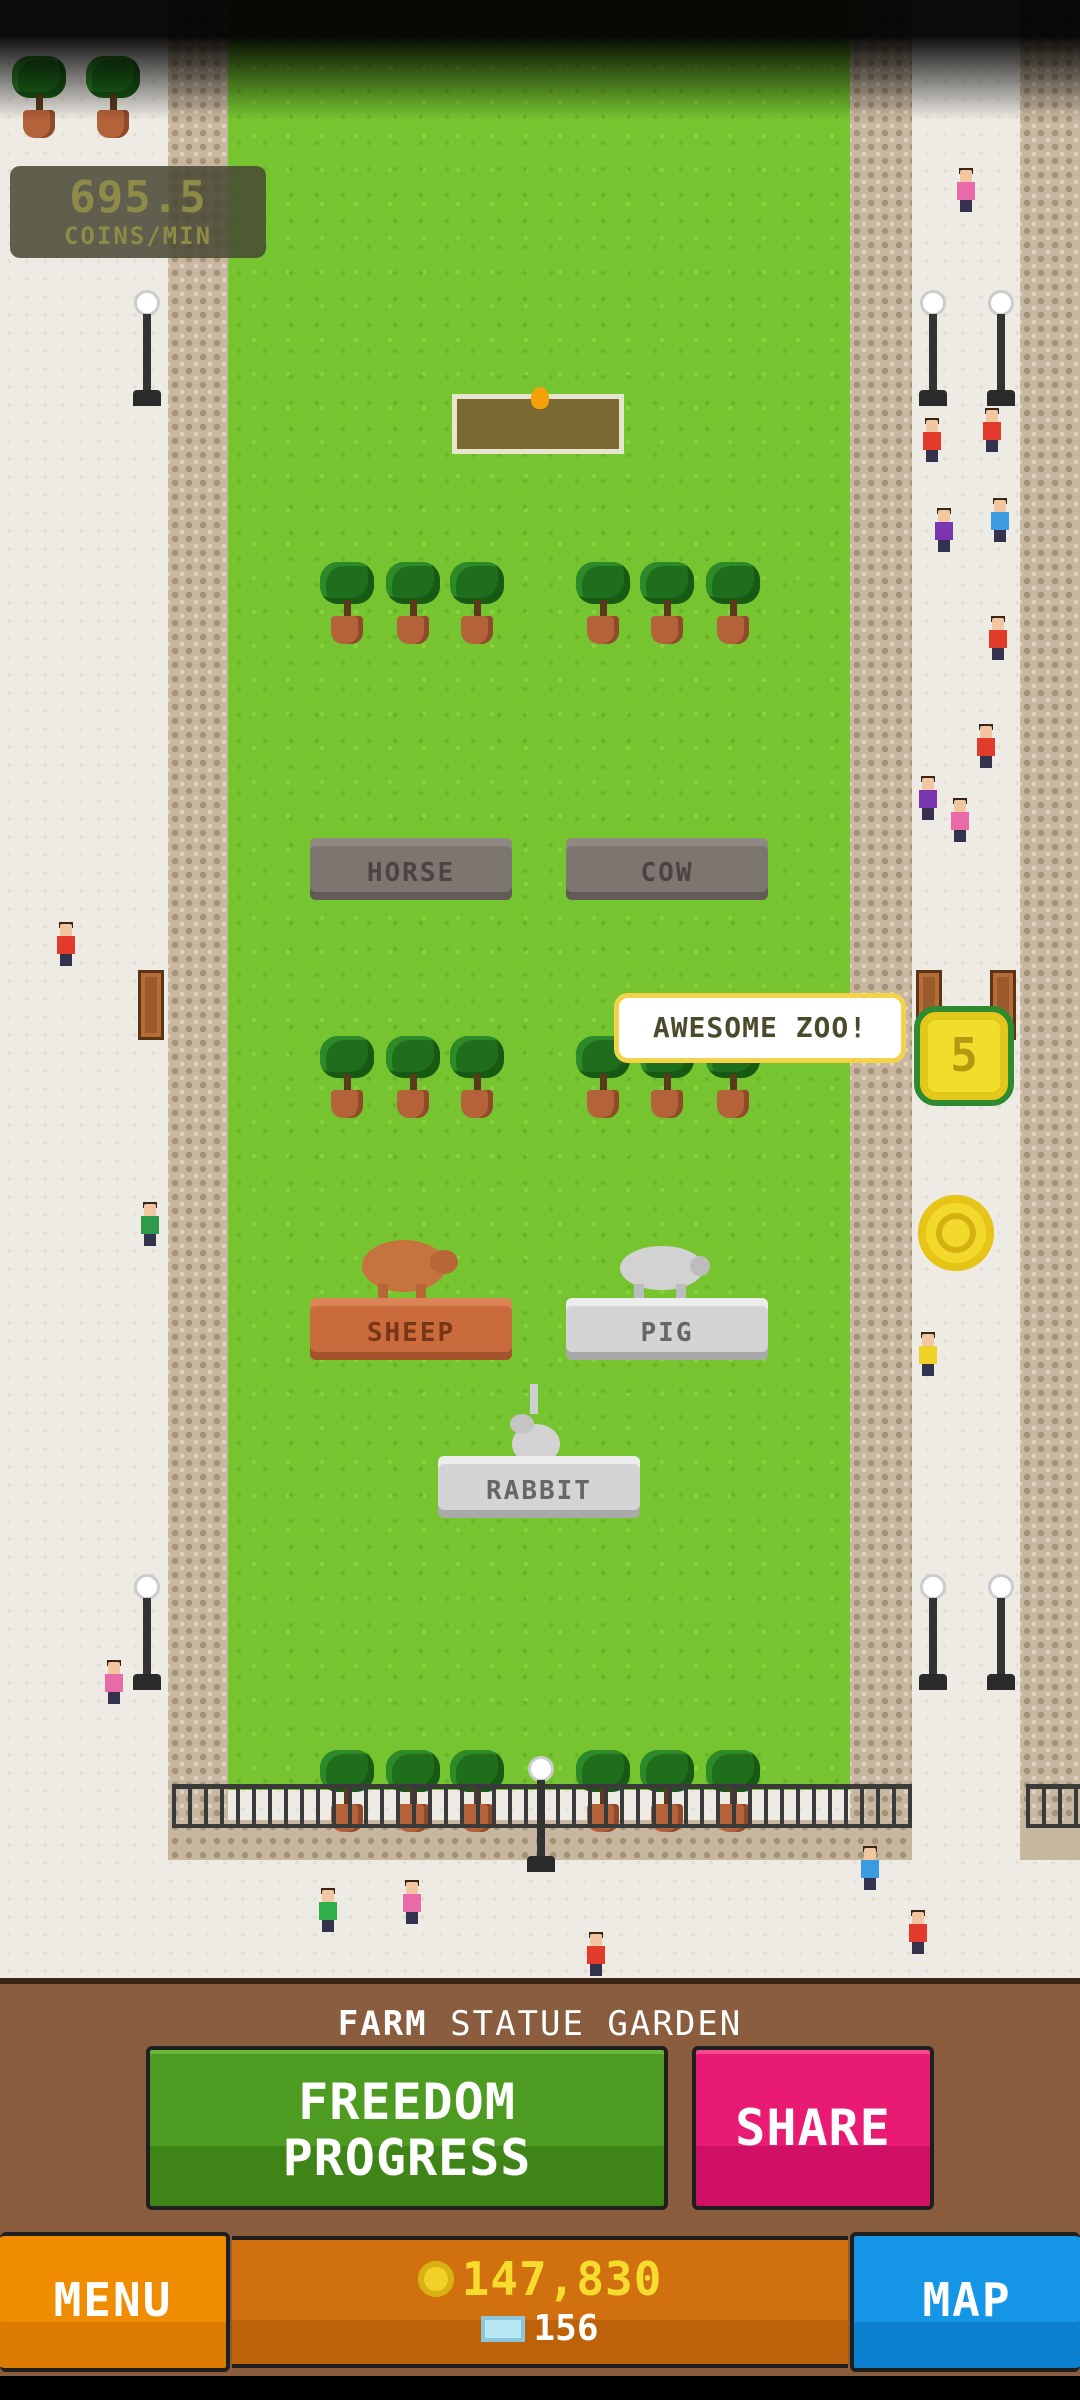  What do you see at coordinates (411, 873) in the screenshot?
I see `plinth-label: HORSE` at bounding box center [411, 873].